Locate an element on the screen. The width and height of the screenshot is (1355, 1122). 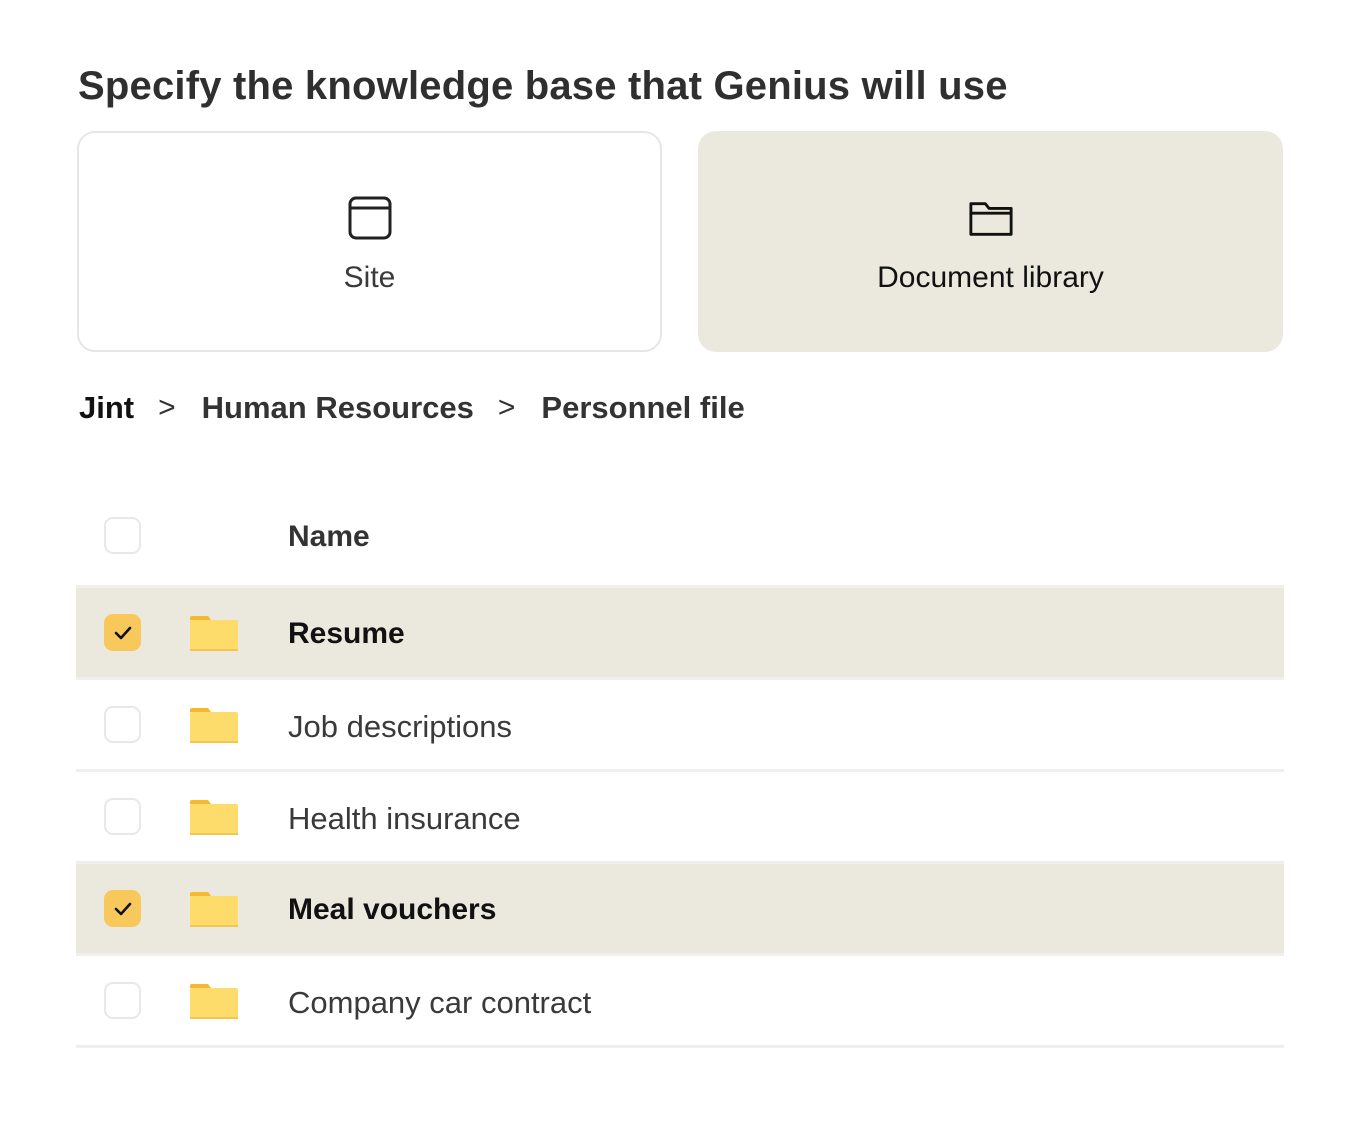
table-row: Health insurance is located at coordinates (680, 818).